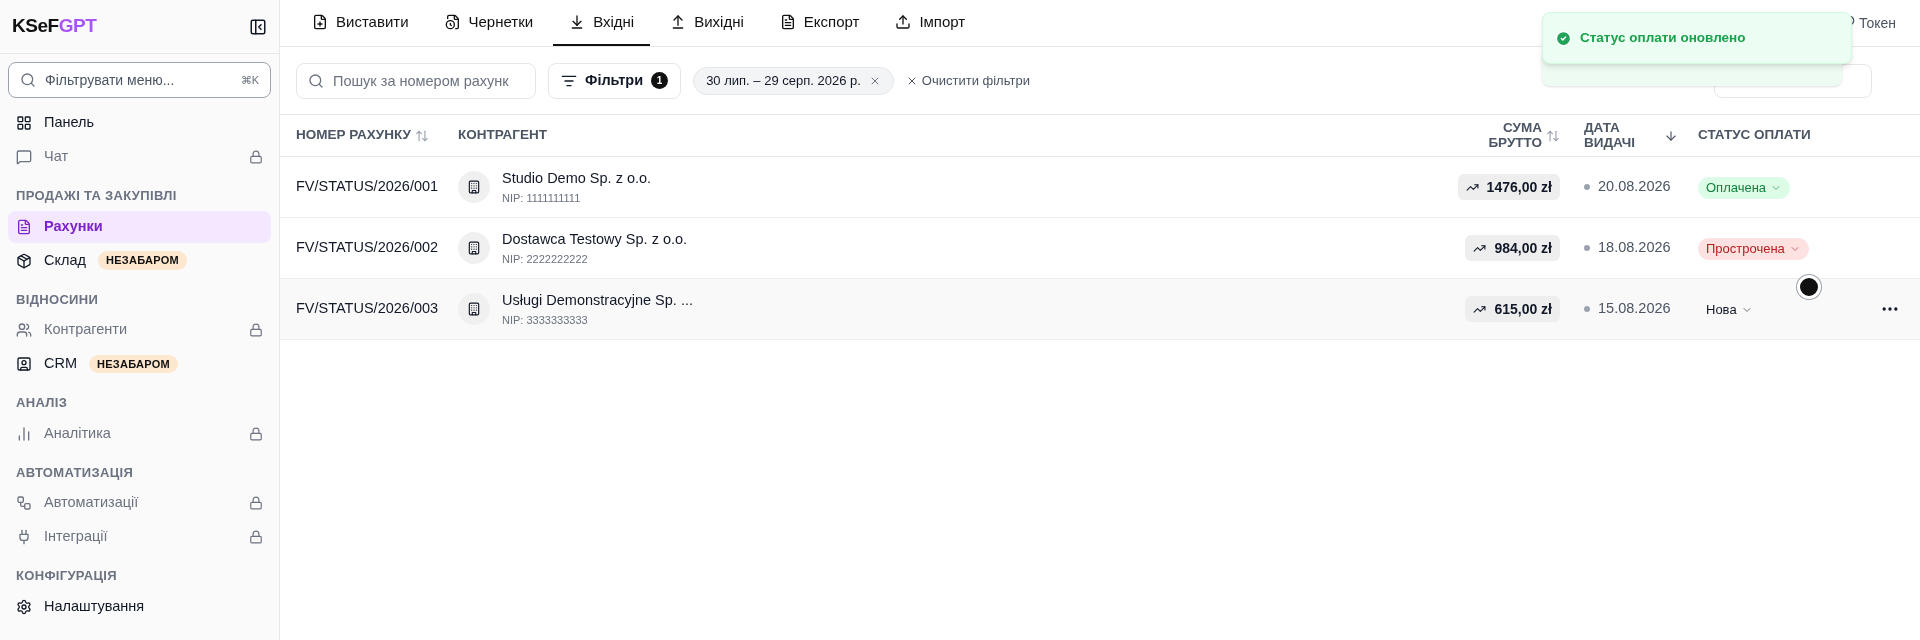 The height and width of the screenshot is (640, 1920). What do you see at coordinates (1663, 37) in the screenshot?
I see `toast-message: Статус оплати оновлено` at bounding box center [1663, 37].